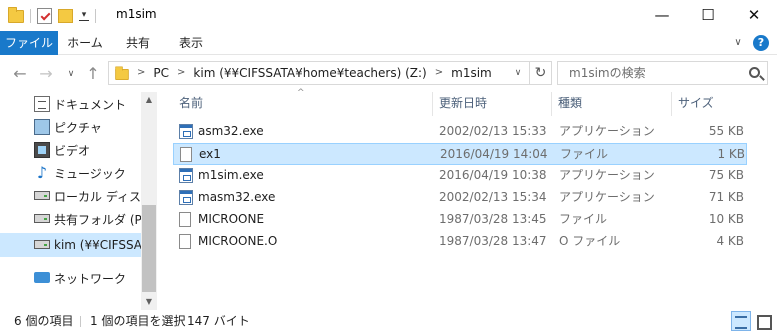 Image resolution: width=777 pixels, height=332 pixels. I want to click on file-size: 1 KB, so click(731, 154).